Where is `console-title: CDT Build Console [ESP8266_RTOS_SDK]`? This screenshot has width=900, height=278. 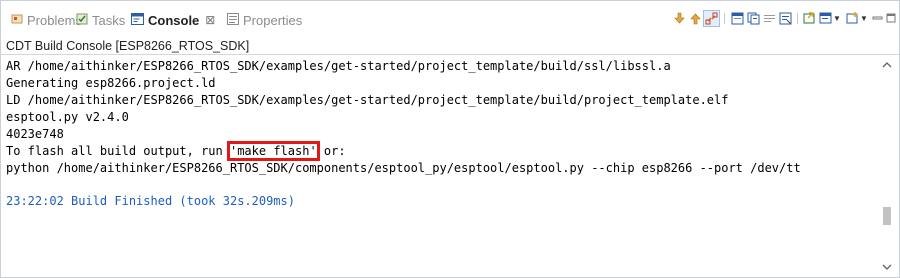 console-title: CDT Build Console [ESP8266_RTOS_SDK] is located at coordinates (128, 46).